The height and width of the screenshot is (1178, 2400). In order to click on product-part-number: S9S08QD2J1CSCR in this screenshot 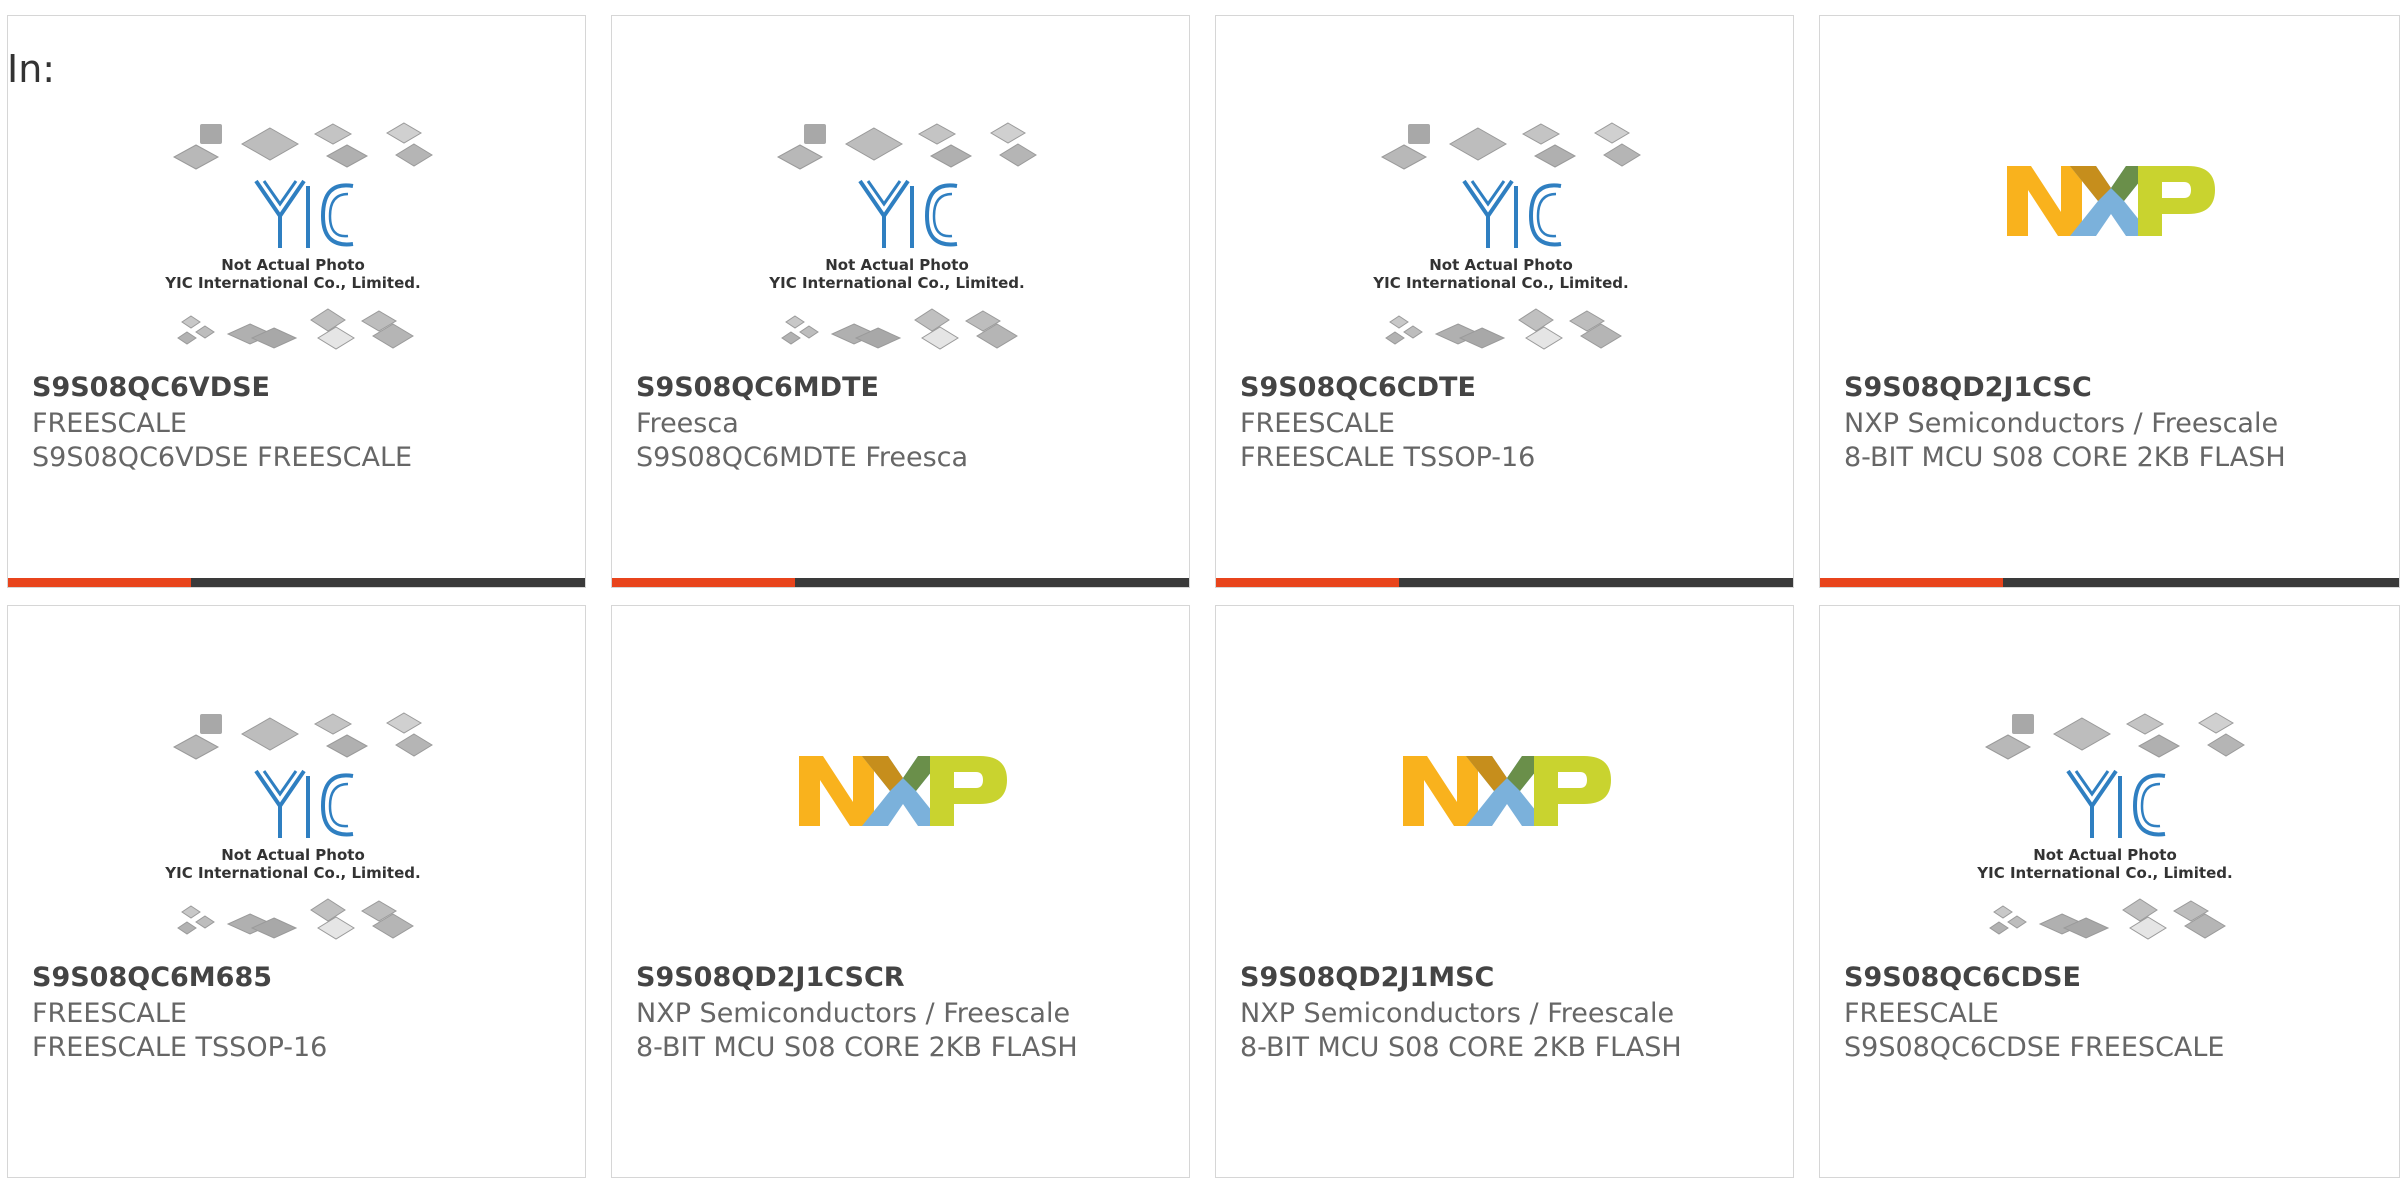, I will do `click(770, 977)`.